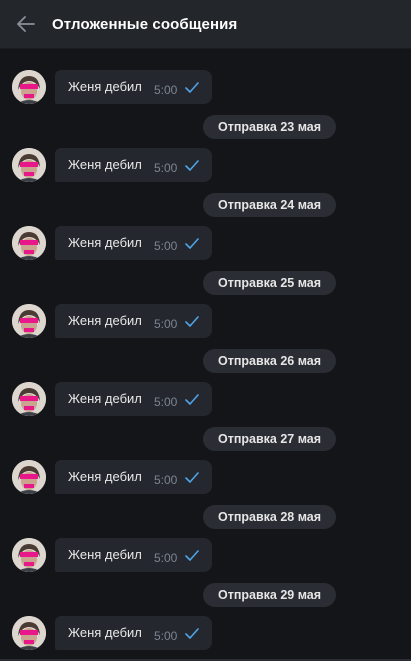 This screenshot has height=661, width=411. Describe the element at coordinates (145, 24) in the screenshot. I see `page-title: Отложенные сообщения` at that location.